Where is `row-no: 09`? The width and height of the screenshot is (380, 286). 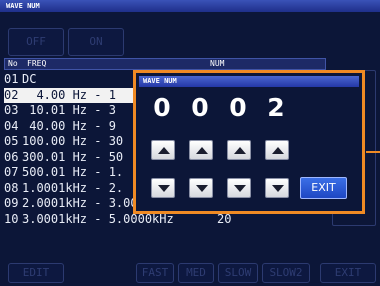
row-no: 09 is located at coordinates (11, 203).